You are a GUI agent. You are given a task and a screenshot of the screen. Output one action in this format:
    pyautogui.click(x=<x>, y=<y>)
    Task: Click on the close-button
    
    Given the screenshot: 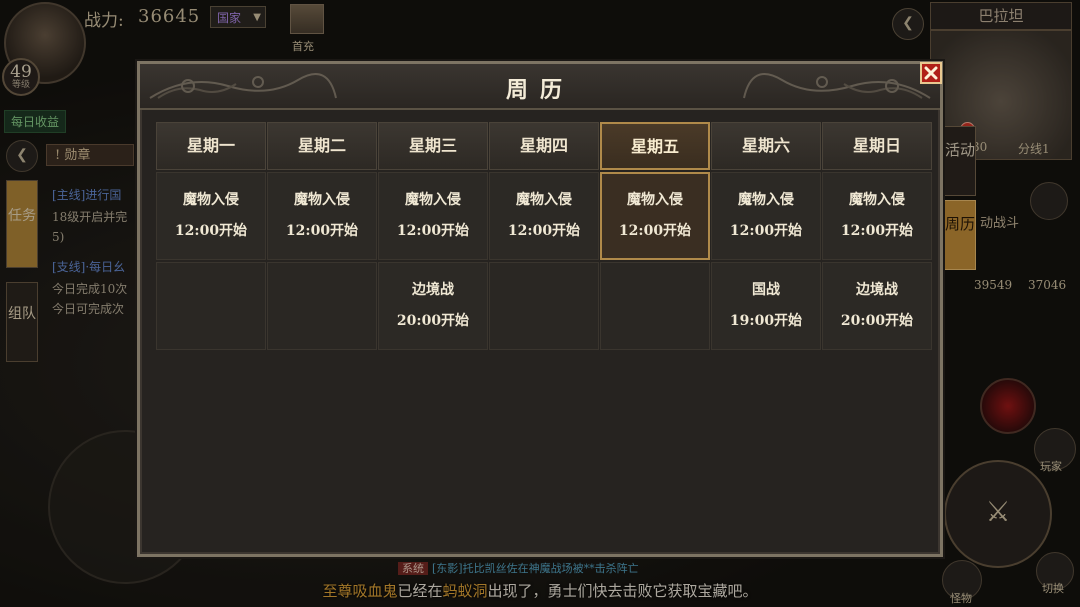 What is the action you would take?
    pyautogui.click(x=931, y=73)
    